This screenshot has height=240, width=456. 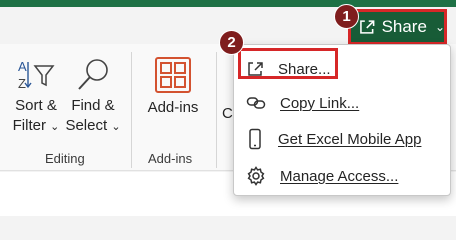 I want to click on editing-group-label: Editing, so click(x=65, y=158).